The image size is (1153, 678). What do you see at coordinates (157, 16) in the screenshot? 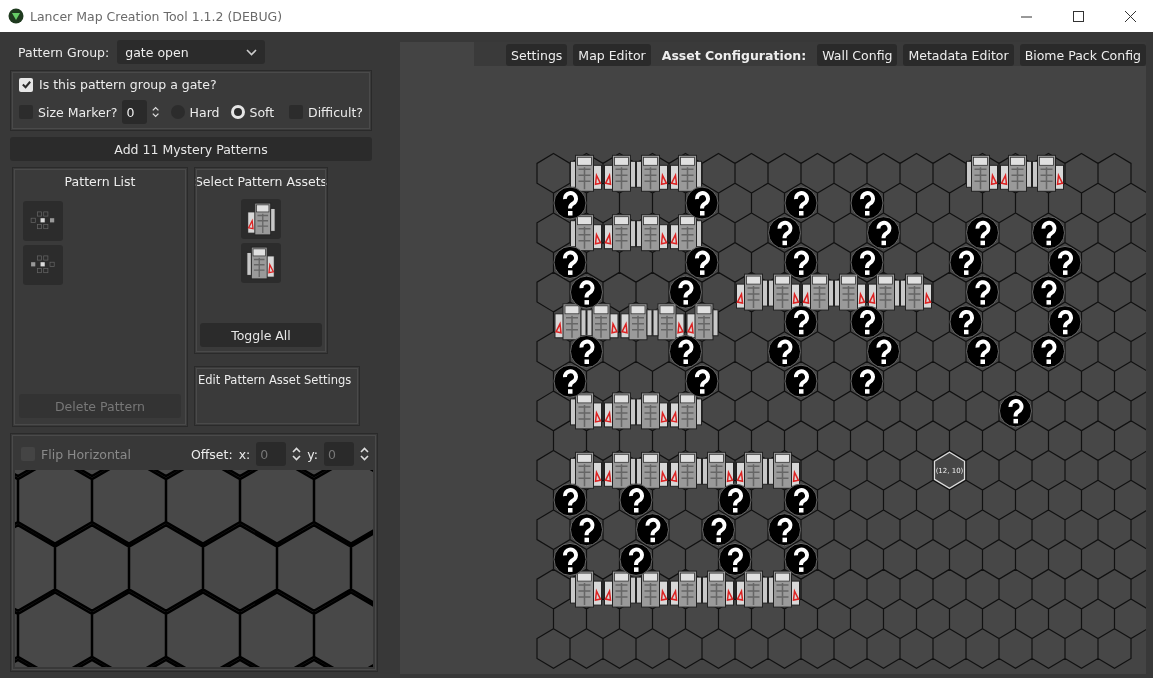
I see `window-title: Lancer Map Creation Tool 1.1.2 (DEBUG)` at bounding box center [157, 16].